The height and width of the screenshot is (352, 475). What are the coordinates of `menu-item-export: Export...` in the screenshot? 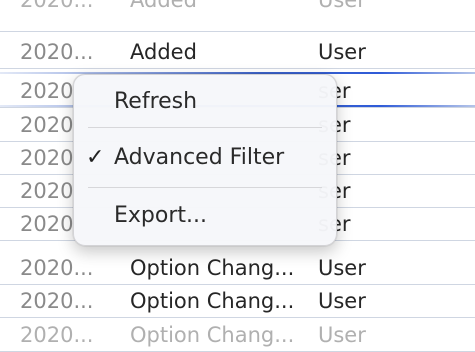 It's located at (205, 217).